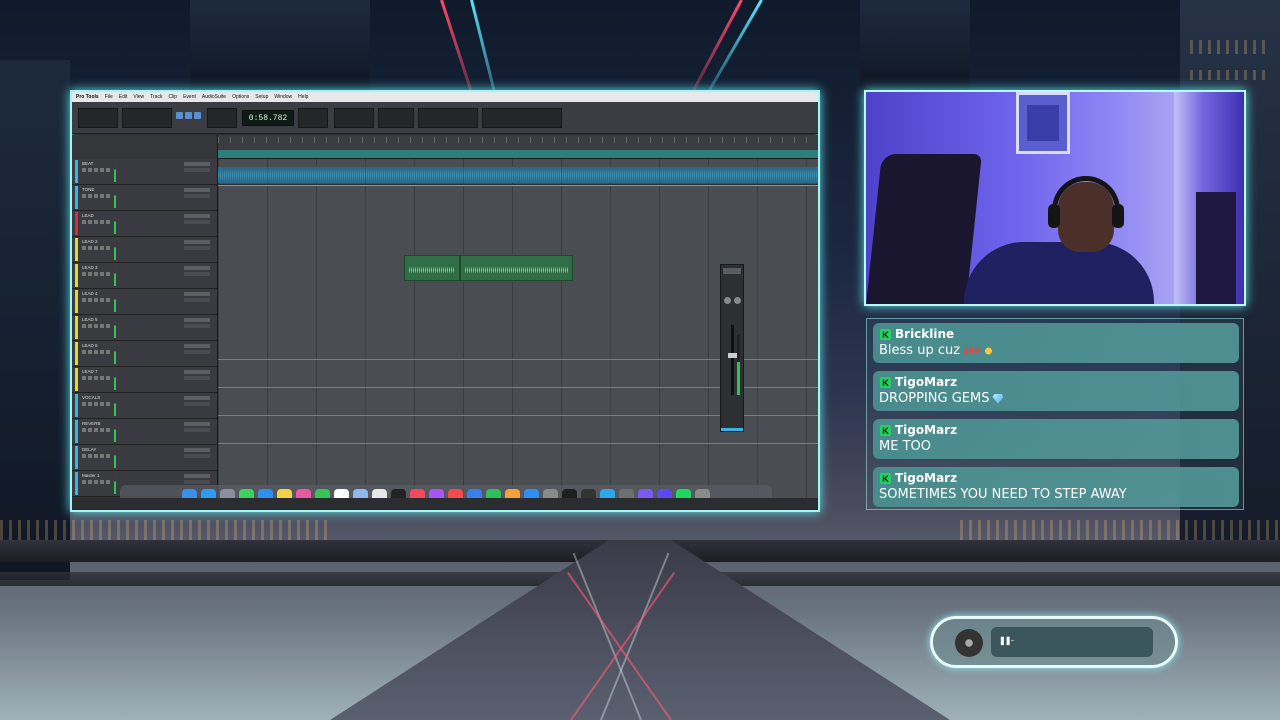 The height and width of the screenshot is (720, 1280). What do you see at coordinates (172, 97) in the screenshot?
I see `menu-clip: Clip` at bounding box center [172, 97].